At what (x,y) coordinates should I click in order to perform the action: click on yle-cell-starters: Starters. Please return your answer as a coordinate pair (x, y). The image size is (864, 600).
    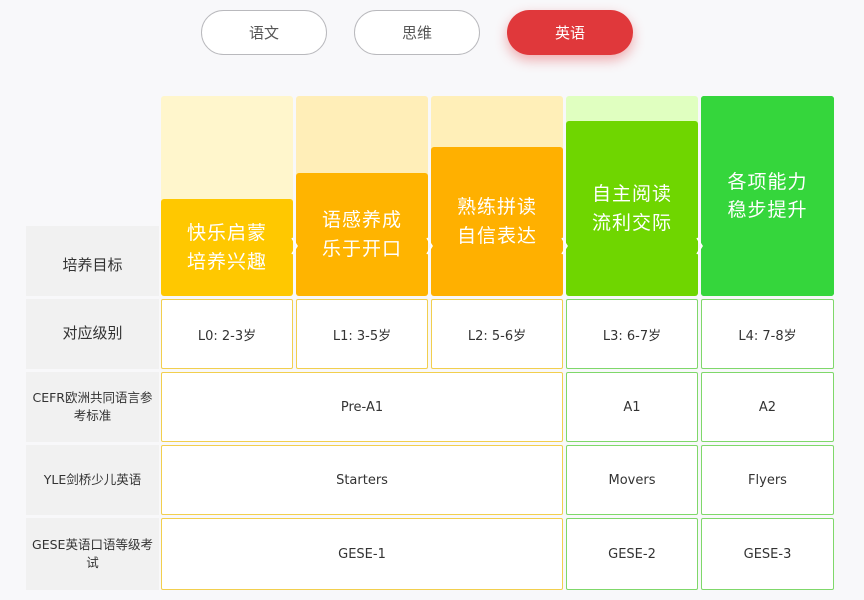
    Looking at the image, I should click on (362, 480).